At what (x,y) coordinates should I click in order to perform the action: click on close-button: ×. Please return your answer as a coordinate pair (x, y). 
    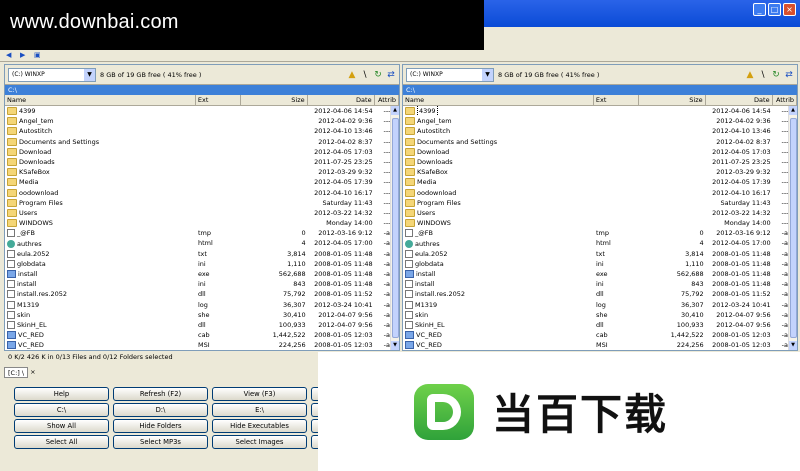
    Looking at the image, I should click on (789, 9).